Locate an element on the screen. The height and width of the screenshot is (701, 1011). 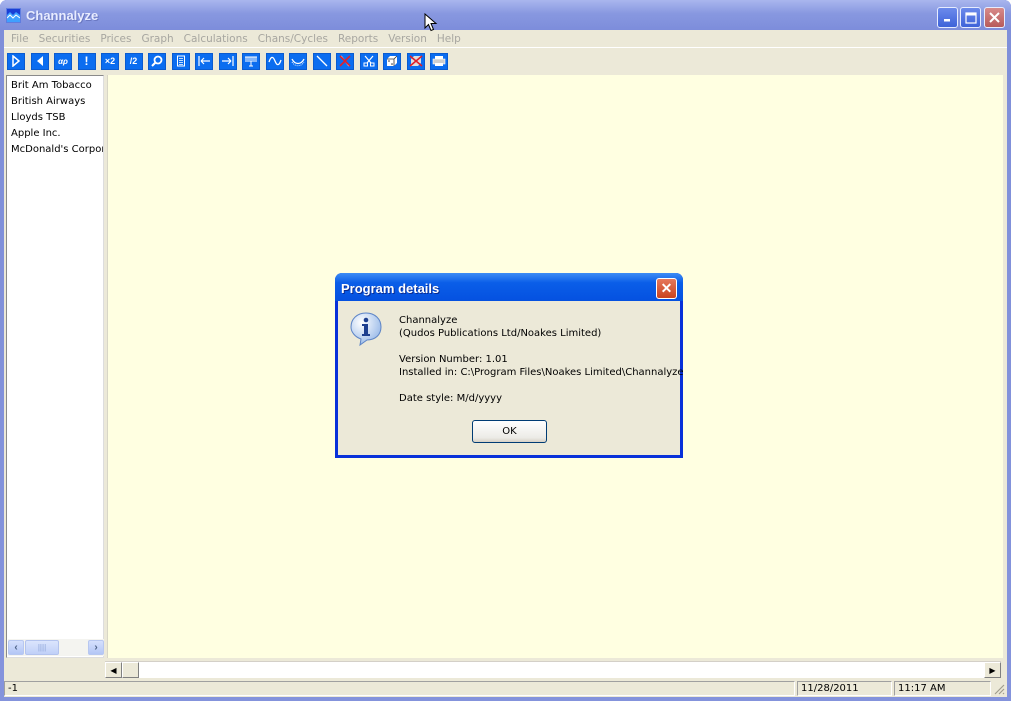
trend-line-icon is located at coordinates (321, 61).